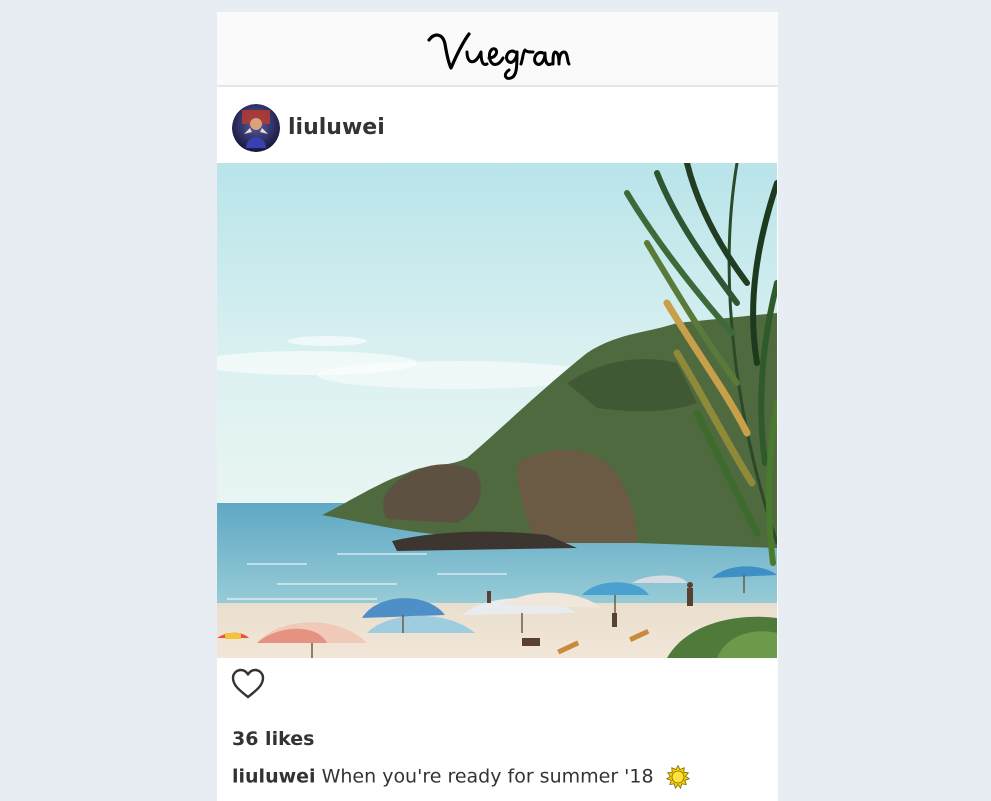 Image resolution: width=991 pixels, height=801 pixels. I want to click on heart-outline-icon, so click(248, 684).